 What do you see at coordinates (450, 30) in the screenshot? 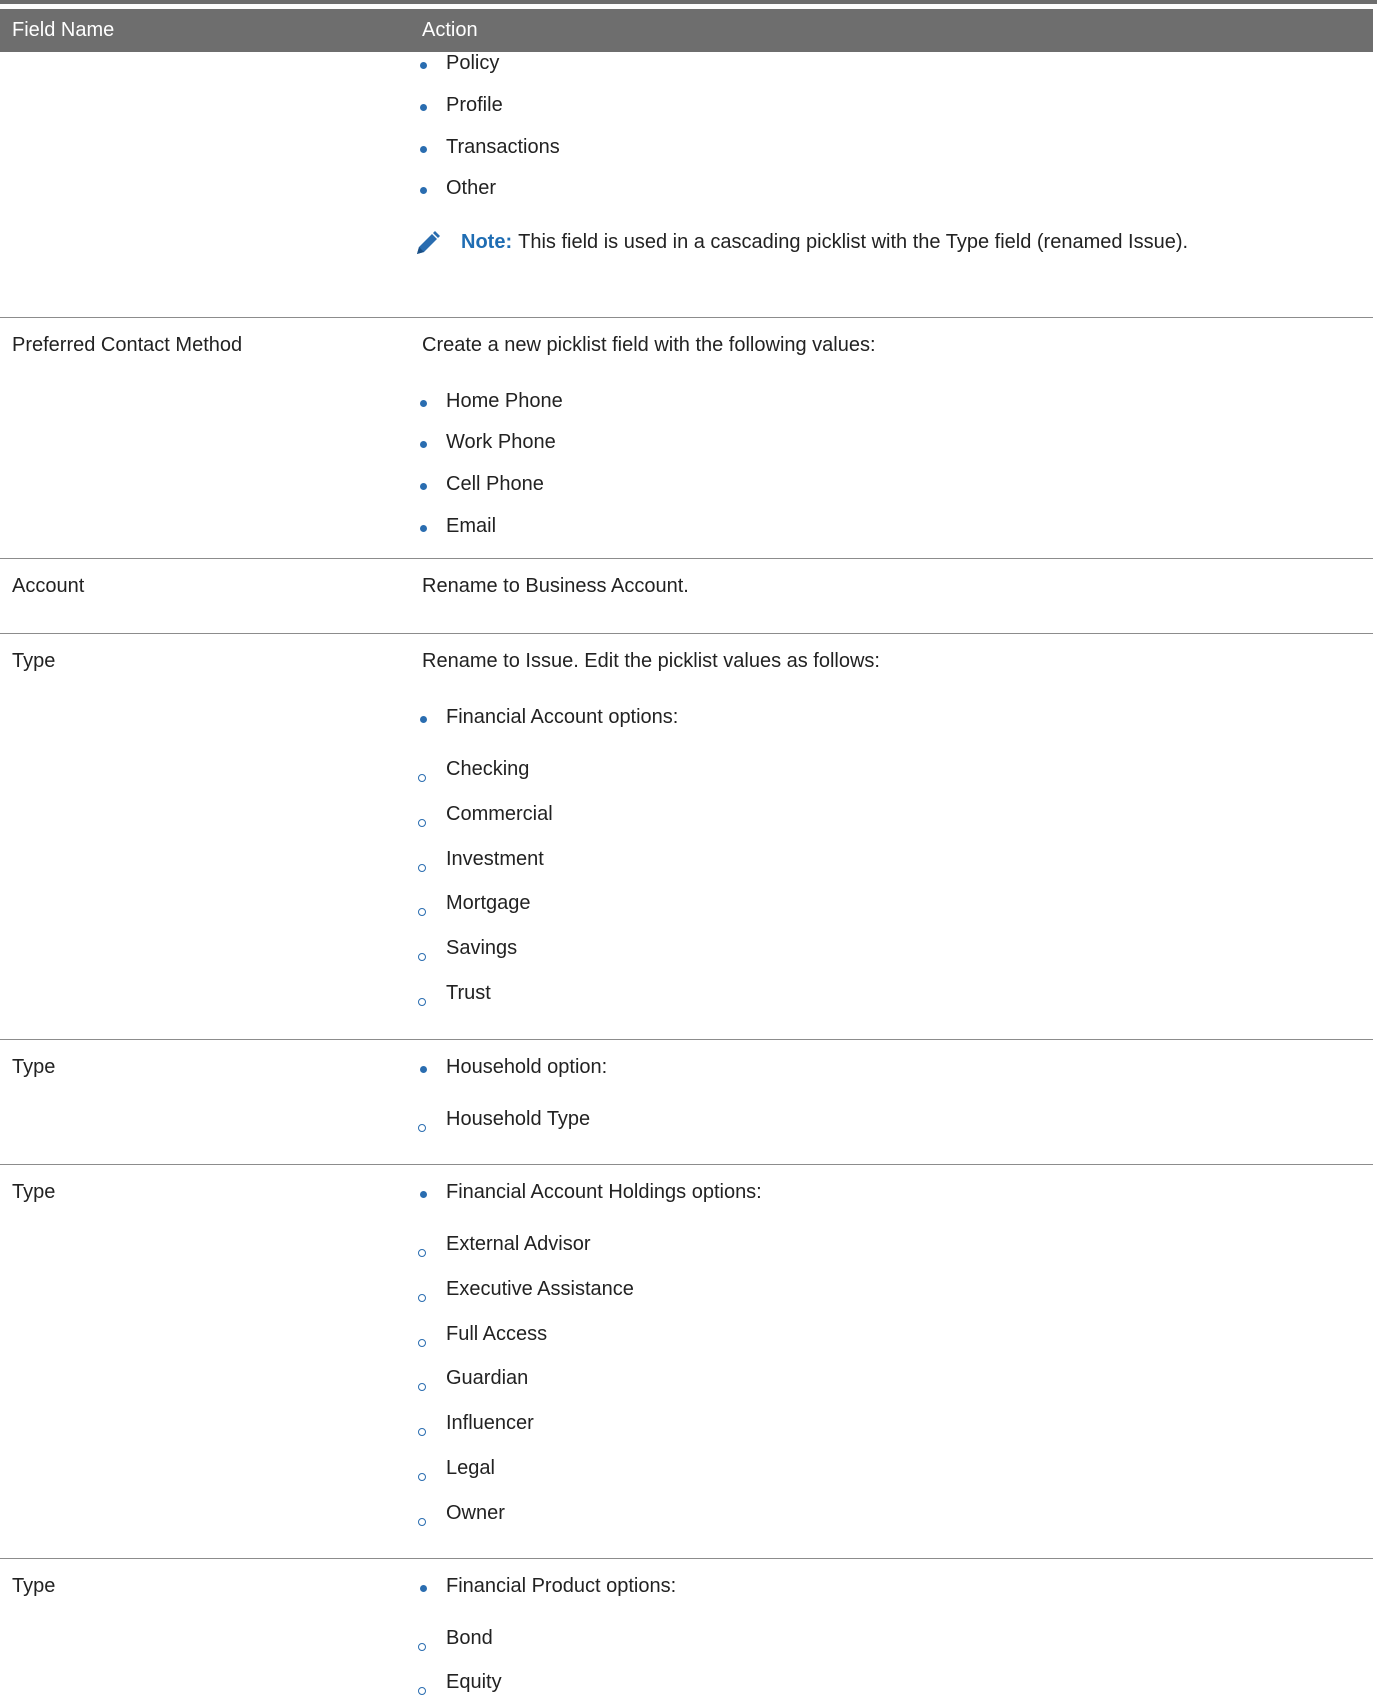
I see `header-action: Action` at bounding box center [450, 30].